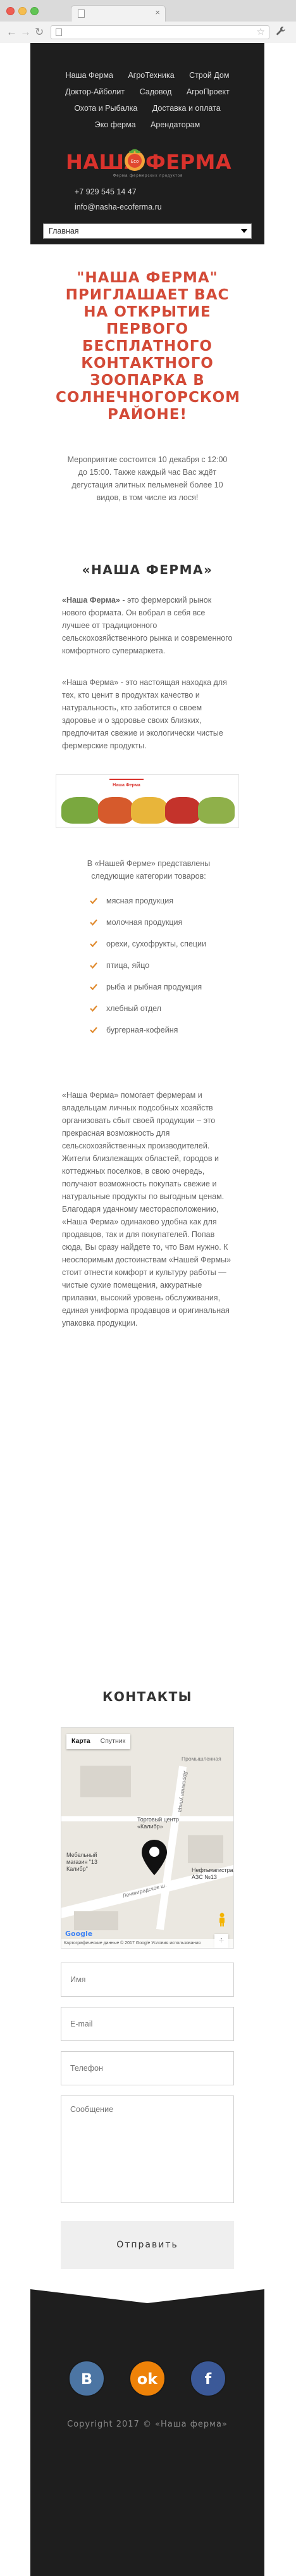  What do you see at coordinates (39, 32) in the screenshot?
I see `reload-icon: ↻` at bounding box center [39, 32].